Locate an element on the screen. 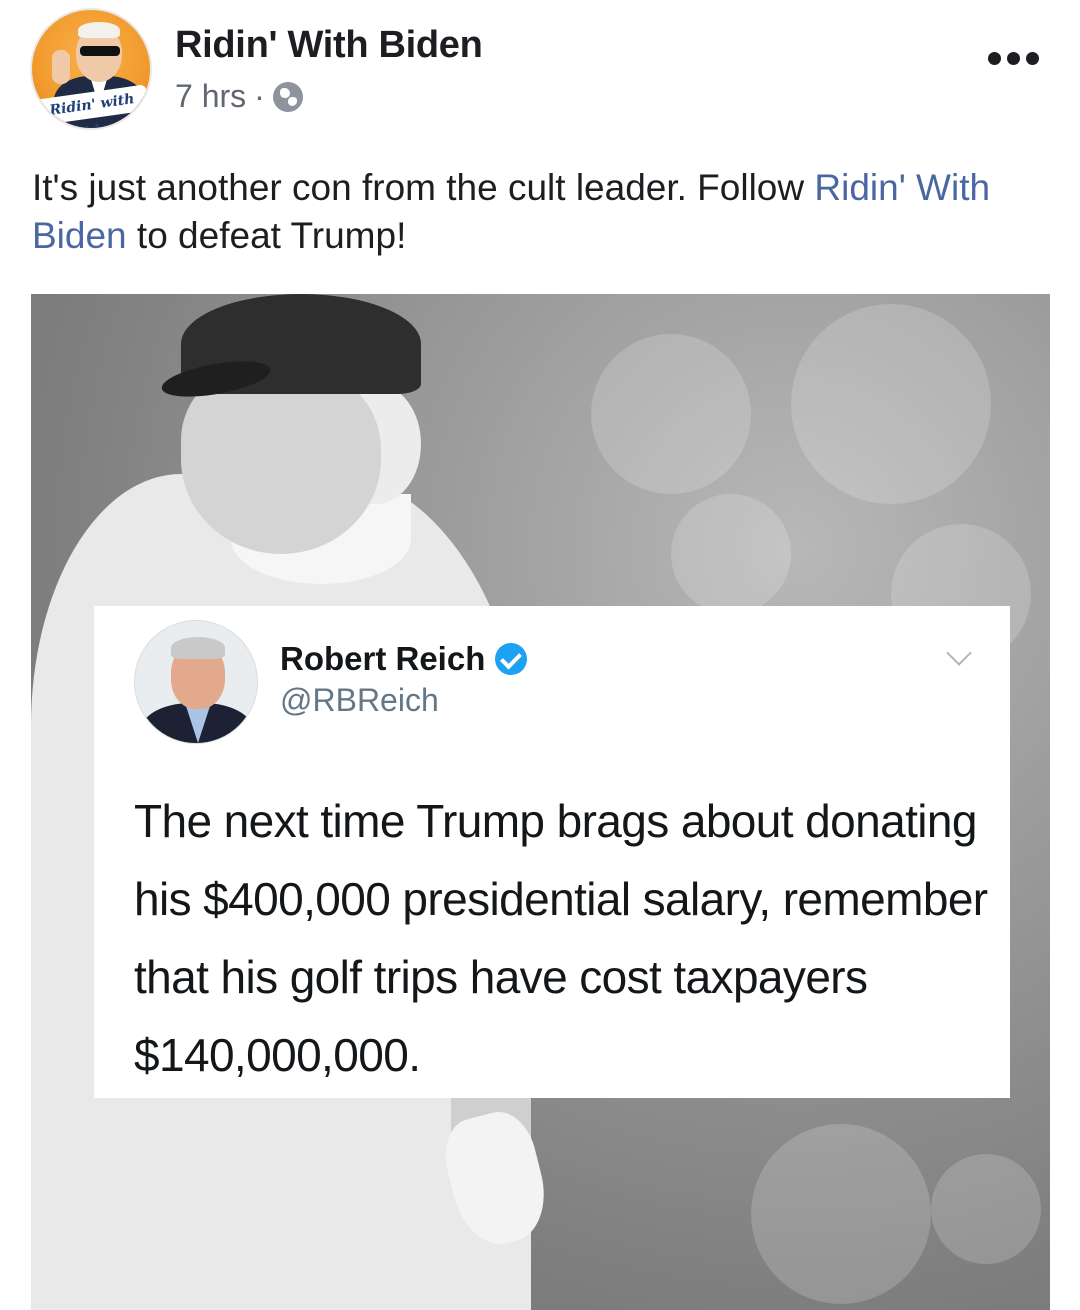 The image size is (1080, 1310). avatar-glasses is located at coordinates (100, 51).